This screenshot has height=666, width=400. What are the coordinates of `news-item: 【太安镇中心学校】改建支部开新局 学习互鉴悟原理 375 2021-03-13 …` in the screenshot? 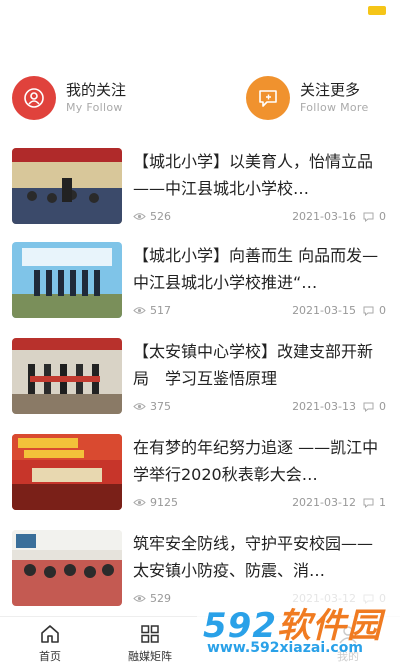 It's located at (200, 379).